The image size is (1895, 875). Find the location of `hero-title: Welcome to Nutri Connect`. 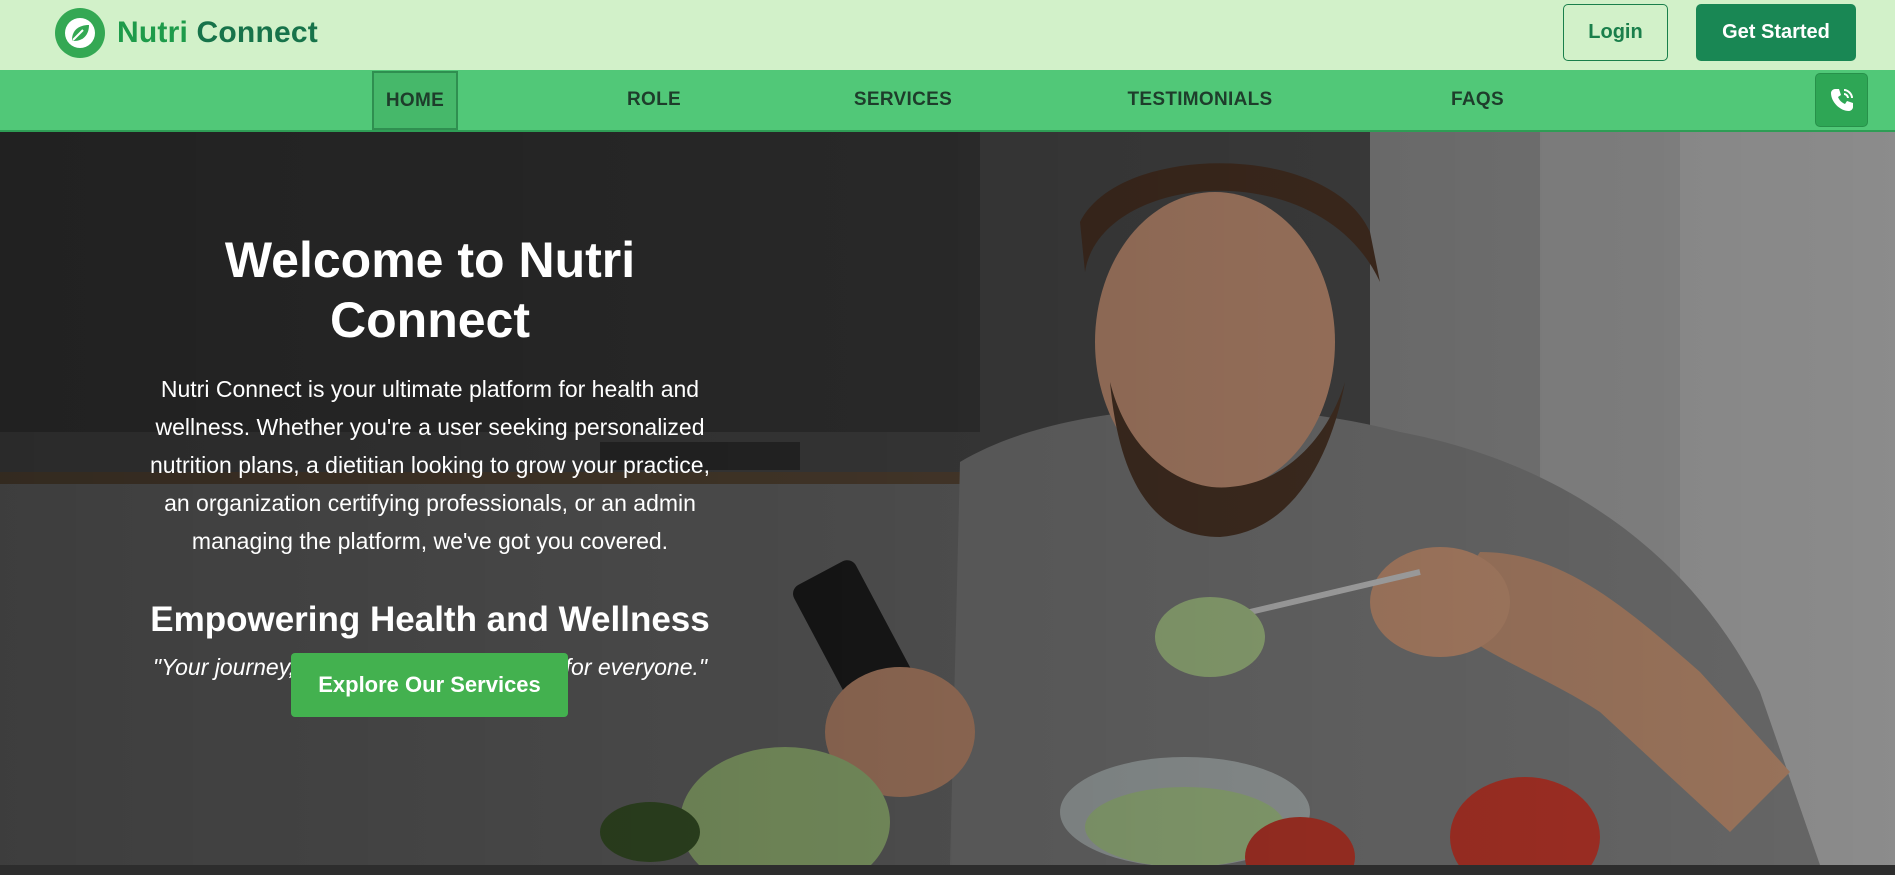

hero-title: Welcome to Nutri Connect is located at coordinates (430, 290).